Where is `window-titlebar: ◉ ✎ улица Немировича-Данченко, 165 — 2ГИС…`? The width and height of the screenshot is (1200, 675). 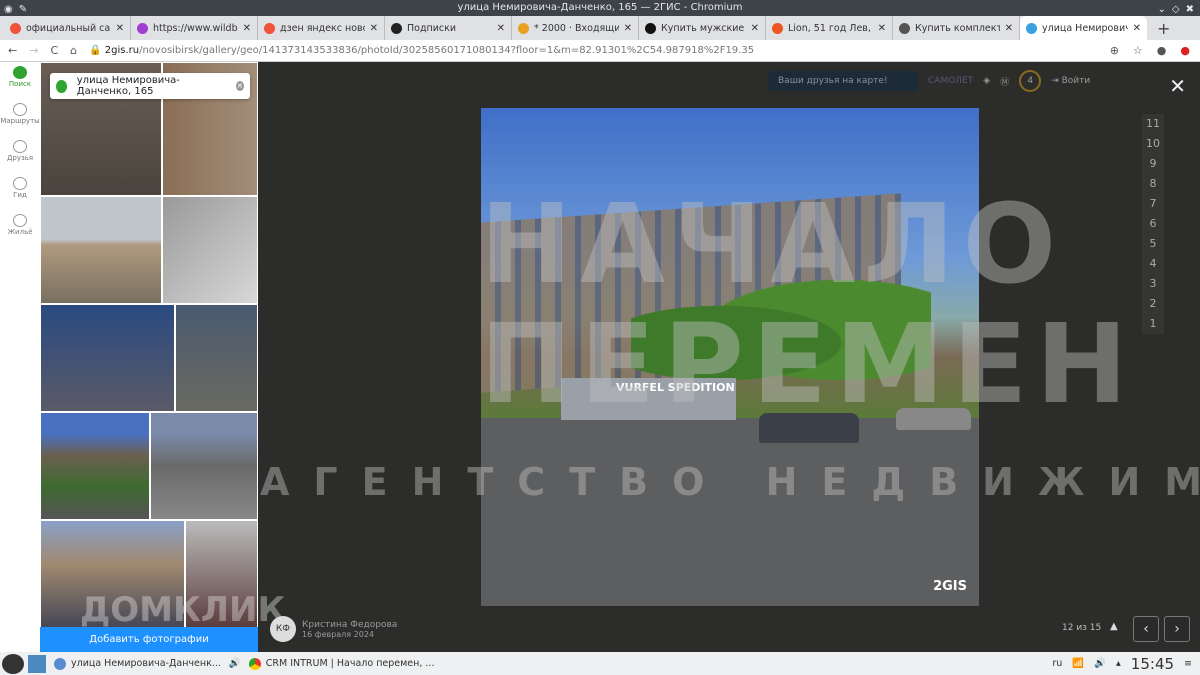
window-titlebar: ◉ ✎ улица Немировича-Данченко, 165 — 2ГИС… is located at coordinates (600, 8).